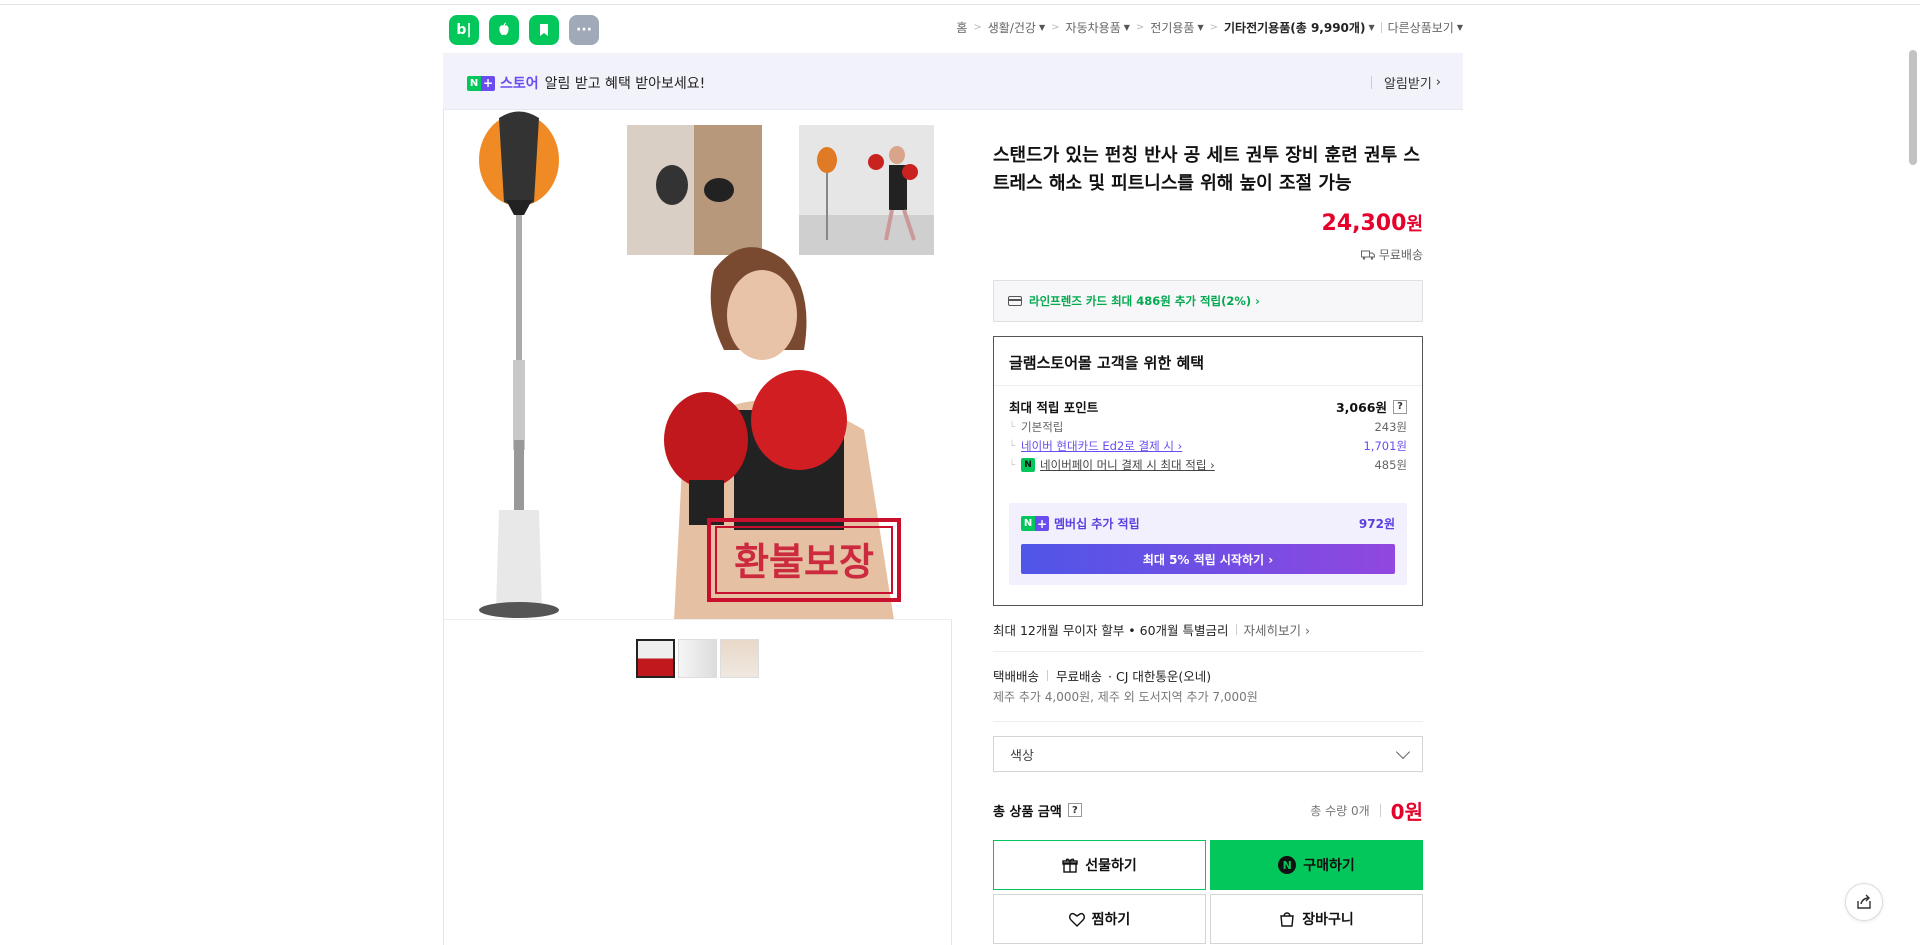 The image size is (1920, 945). I want to click on store-notify-banner: N + 스토어 알림 받고 혜택 받아보세요! 알림받기 ›, so click(953, 81).